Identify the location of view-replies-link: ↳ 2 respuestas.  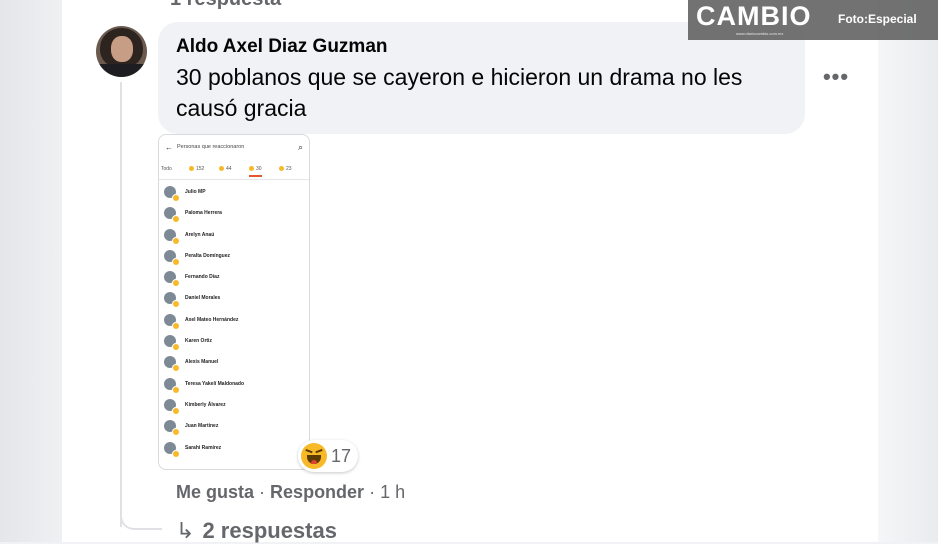
(256, 531).